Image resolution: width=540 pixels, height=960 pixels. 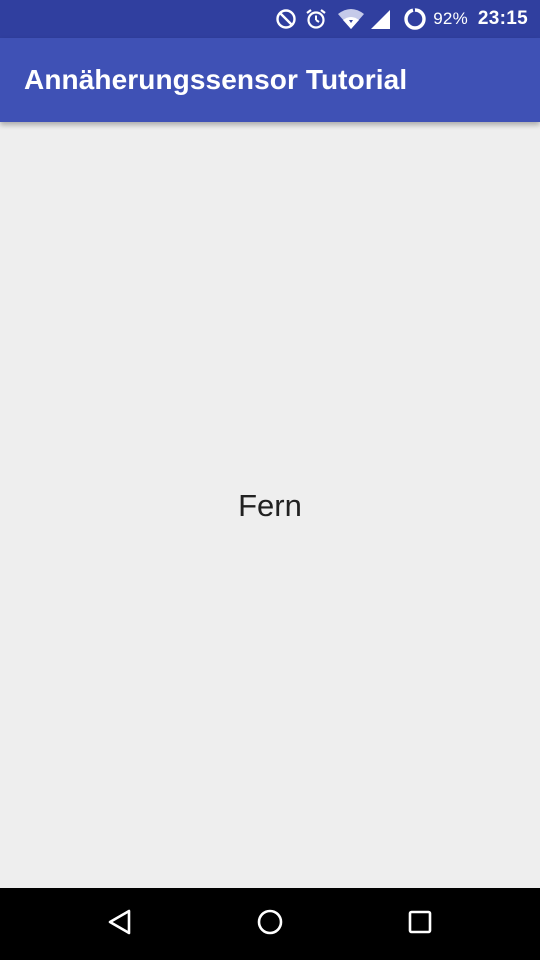 I want to click on battery-percent: 92%, so click(x=450, y=18).